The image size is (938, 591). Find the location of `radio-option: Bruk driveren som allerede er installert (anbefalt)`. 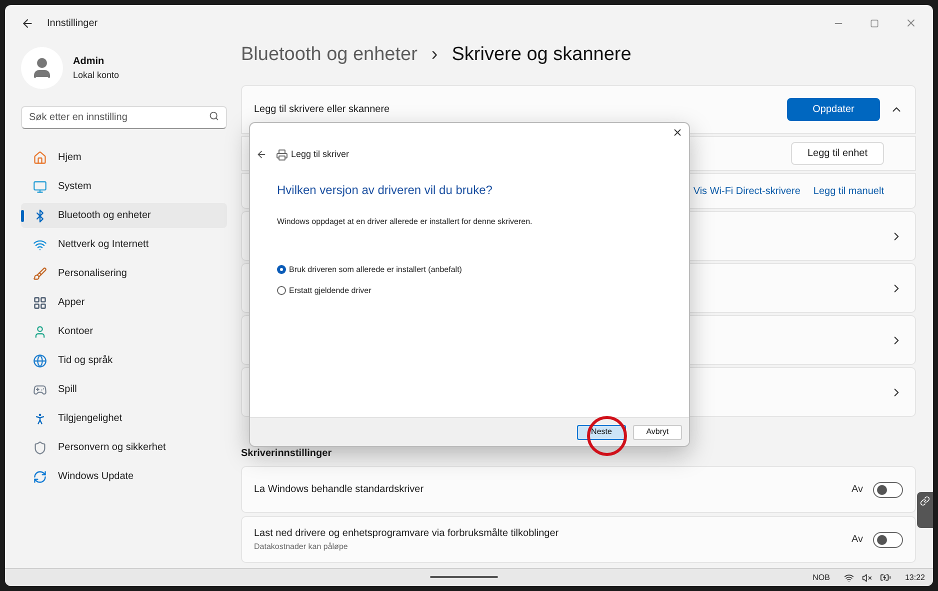

radio-option: Bruk driveren som allerede er installert (anbefalt) is located at coordinates (483, 270).